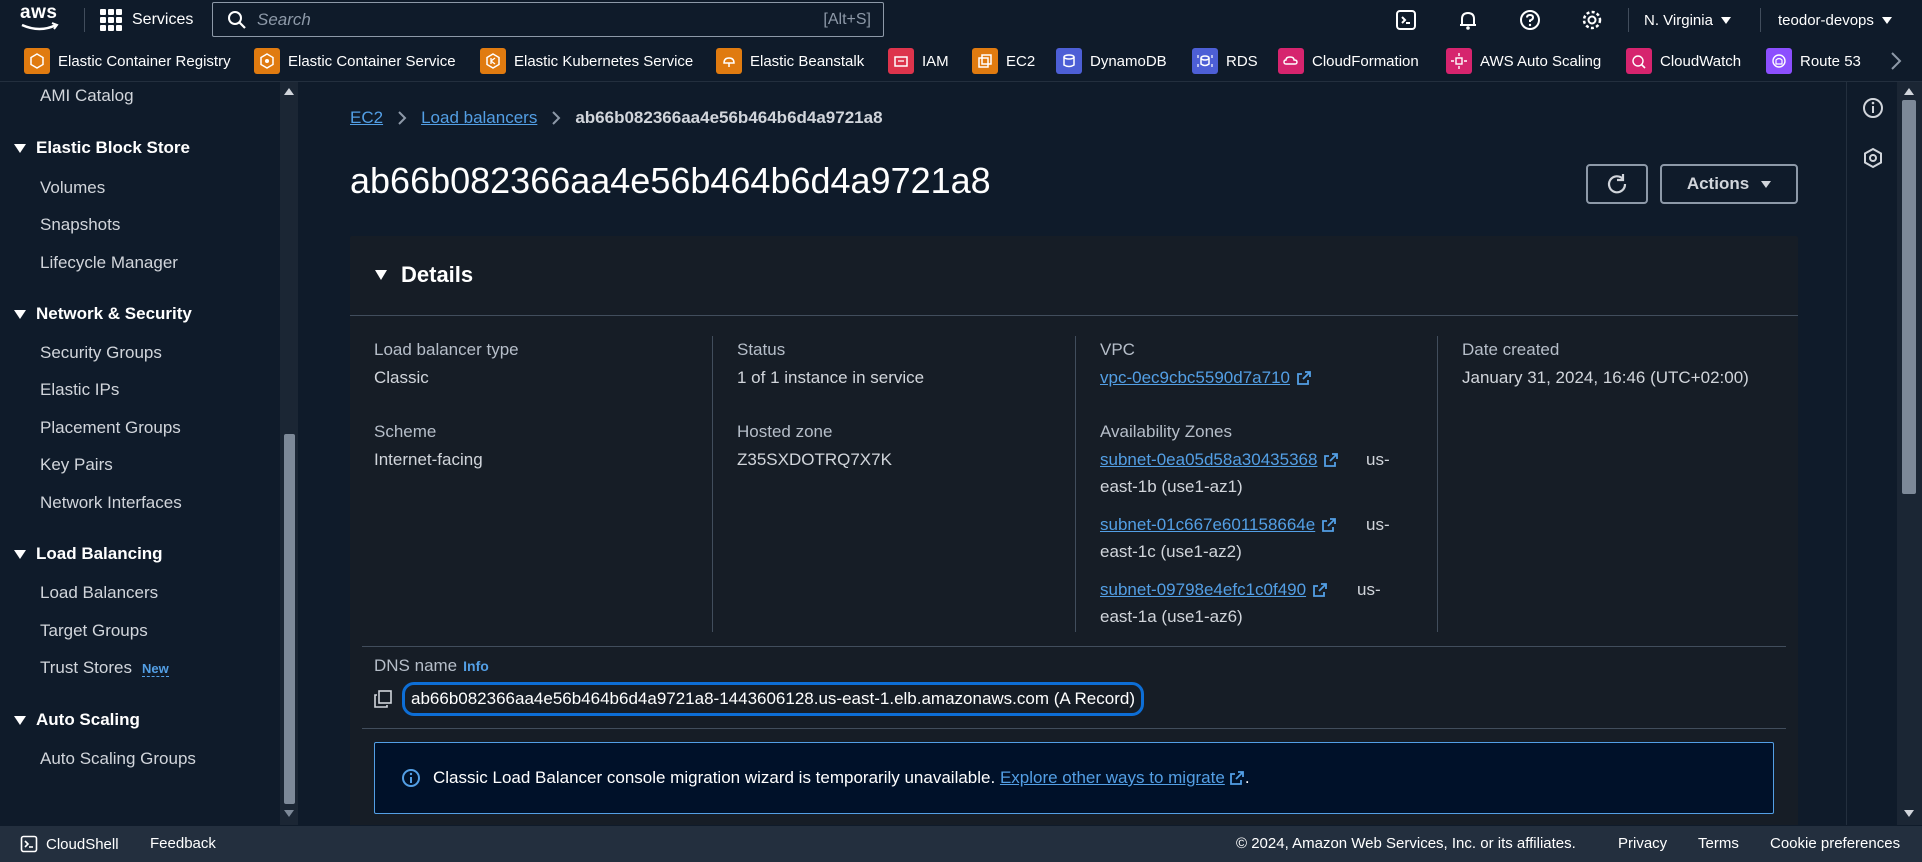 The height and width of the screenshot is (862, 1922). What do you see at coordinates (1468, 20) in the screenshot?
I see `bell-icon` at bounding box center [1468, 20].